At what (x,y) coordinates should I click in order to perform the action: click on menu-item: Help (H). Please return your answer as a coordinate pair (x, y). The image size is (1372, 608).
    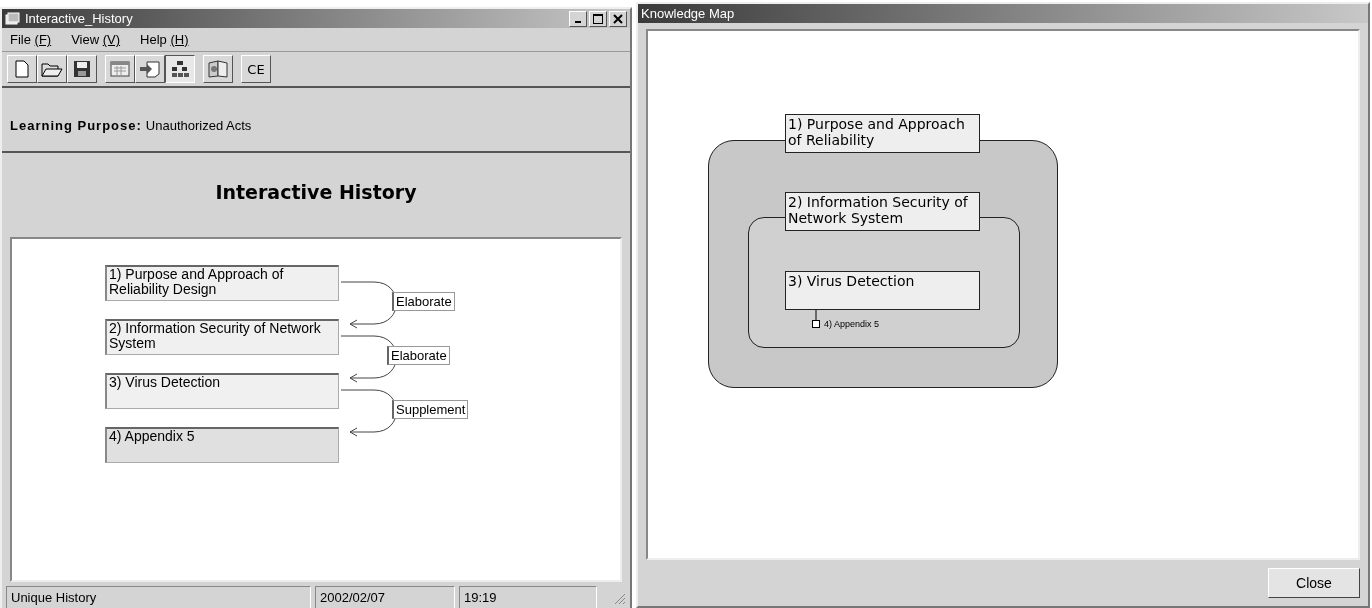
    Looking at the image, I should click on (164, 39).